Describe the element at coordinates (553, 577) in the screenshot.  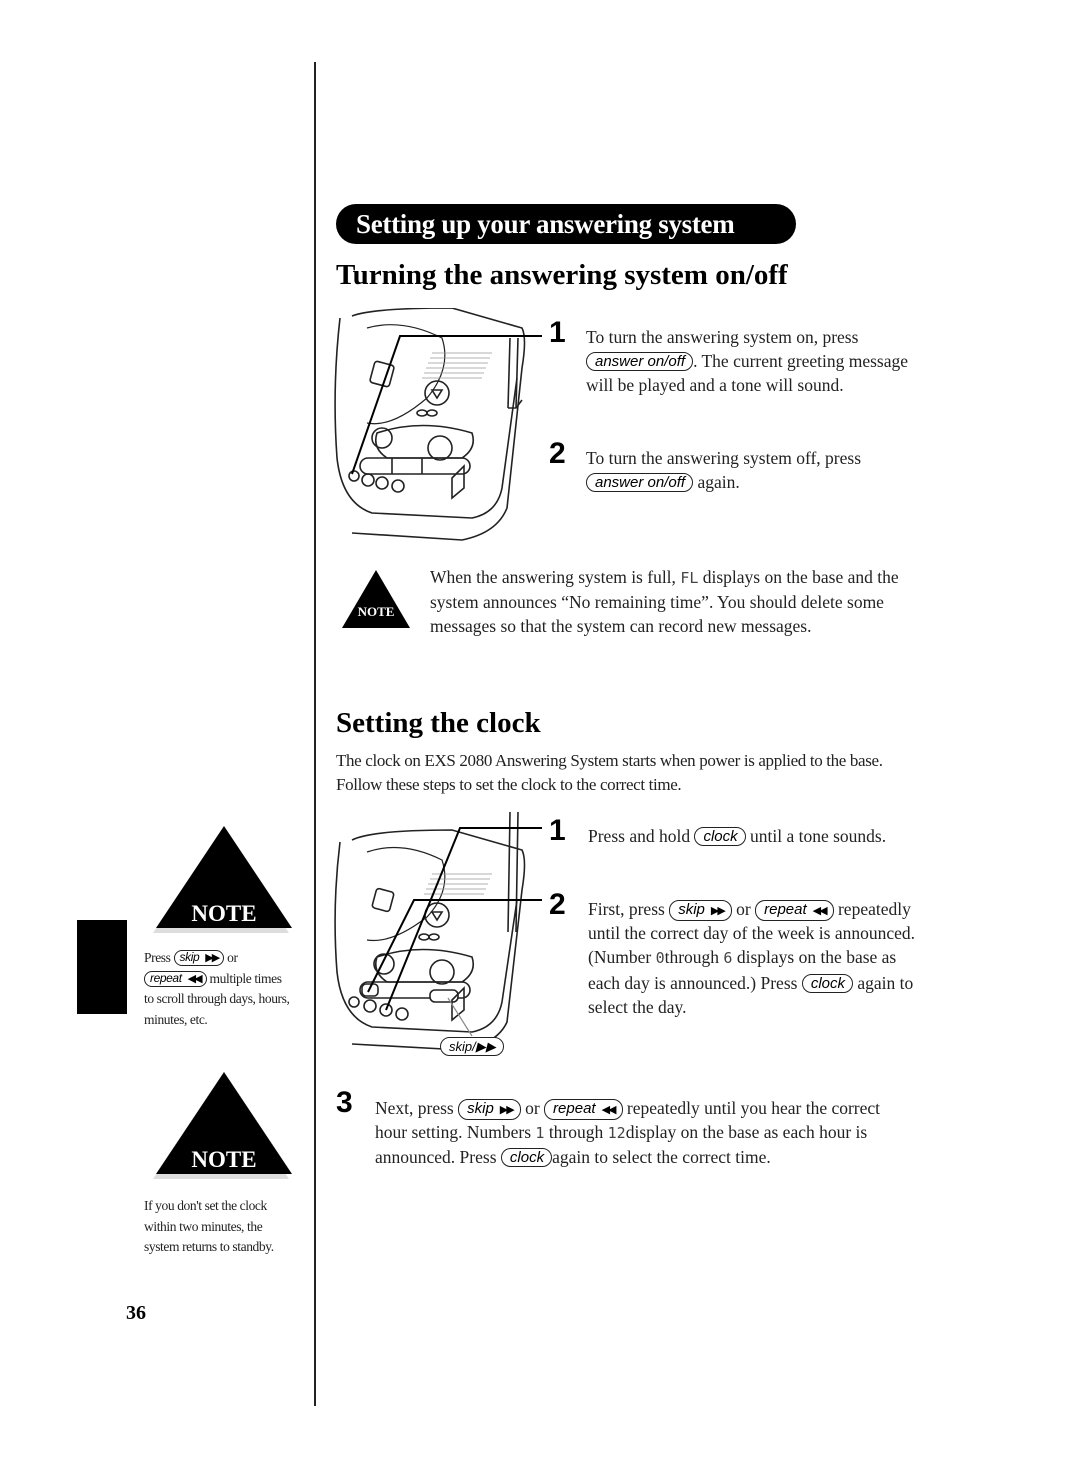
I see `note-text: When the answering system is full,` at that location.